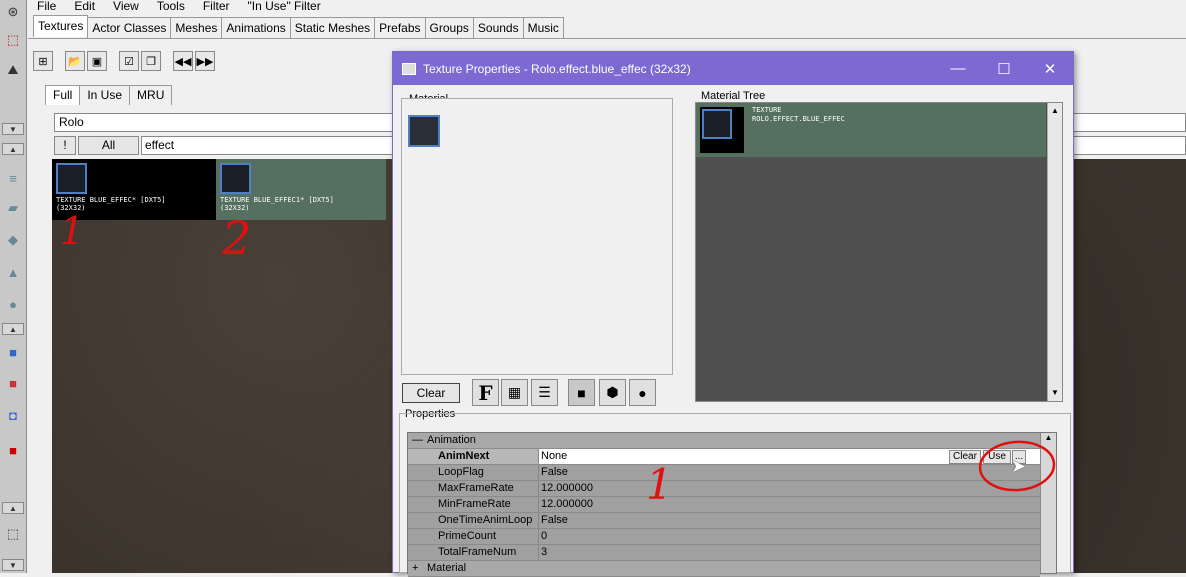 This screenshot has height=577, width=1186. I want to click on exclude-button: !, so click(65, 145).